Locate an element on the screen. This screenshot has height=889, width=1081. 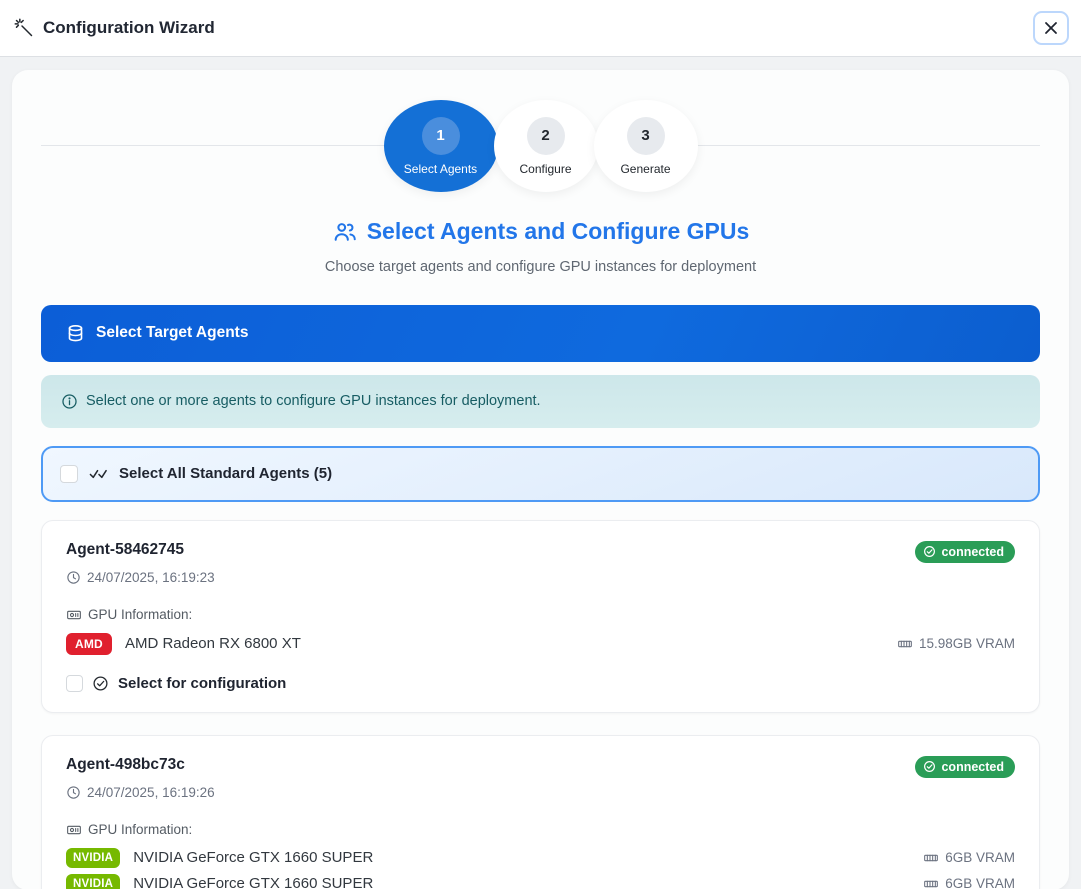
step-select-agents: 1 Select Agents is located at coordinates (440, 146).